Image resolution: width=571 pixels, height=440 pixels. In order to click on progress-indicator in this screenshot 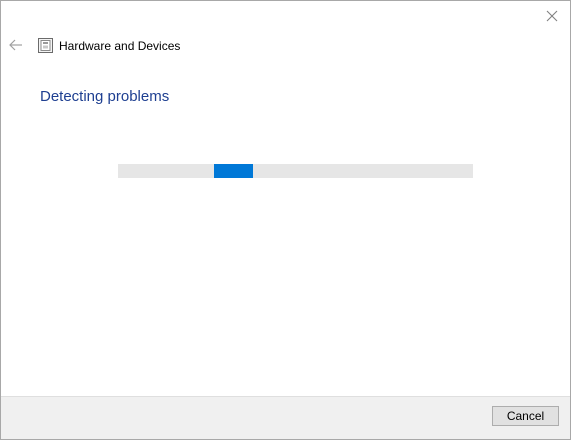, I will do `click(233, 171)`.